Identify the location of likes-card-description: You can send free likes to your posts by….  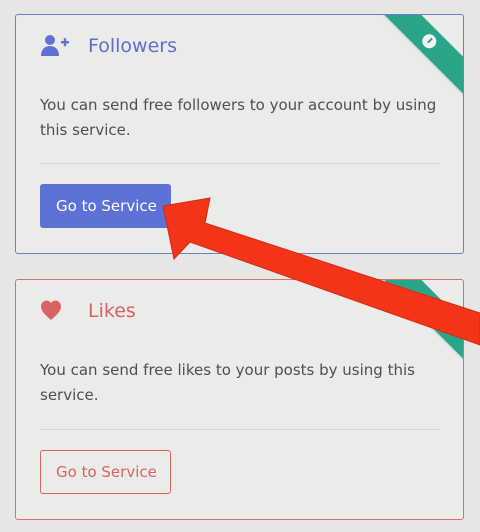
(227, 382).